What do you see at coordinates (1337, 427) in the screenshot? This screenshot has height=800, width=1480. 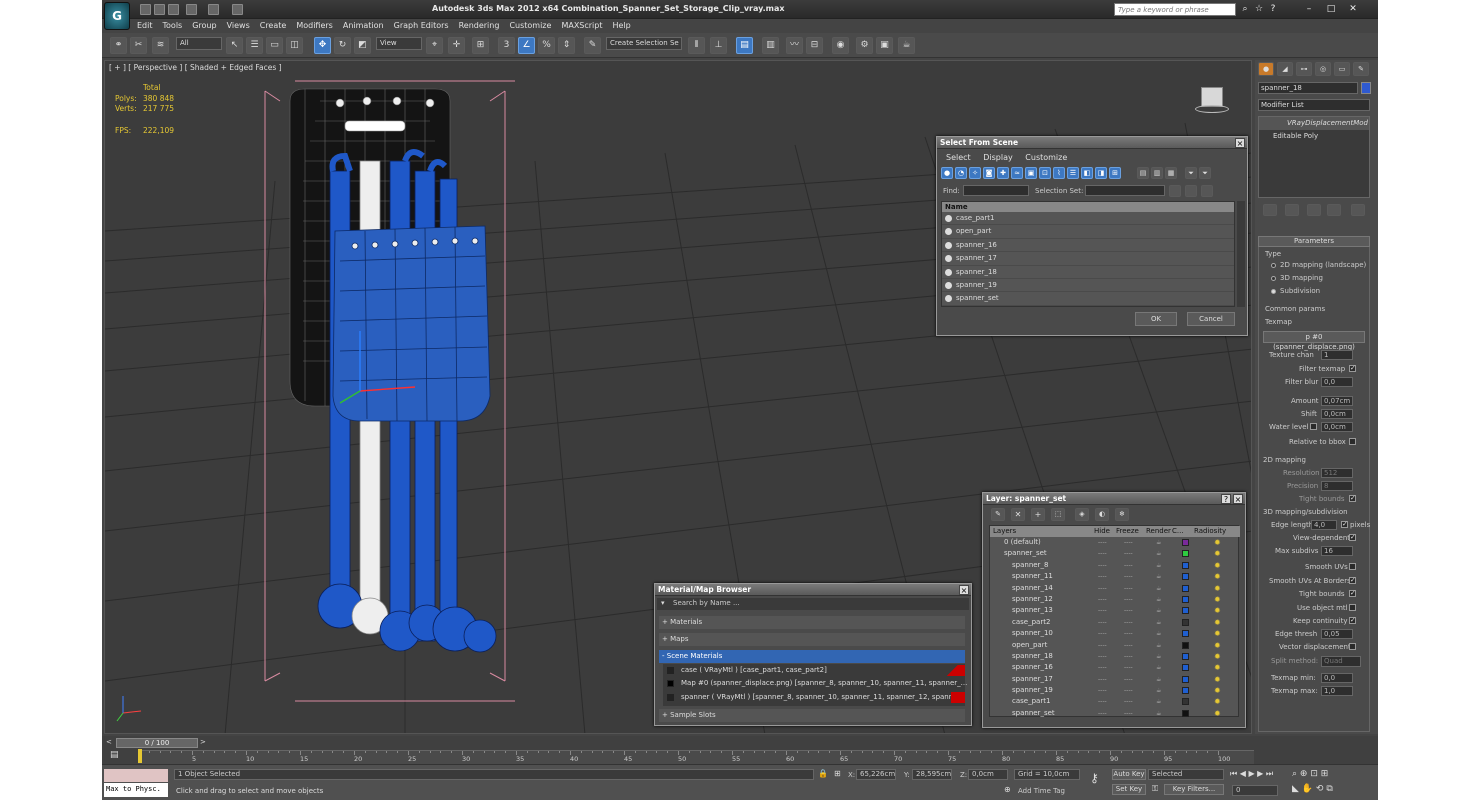 I see `water-level-input: 0,0cm` at bounding box center [1337, 427].